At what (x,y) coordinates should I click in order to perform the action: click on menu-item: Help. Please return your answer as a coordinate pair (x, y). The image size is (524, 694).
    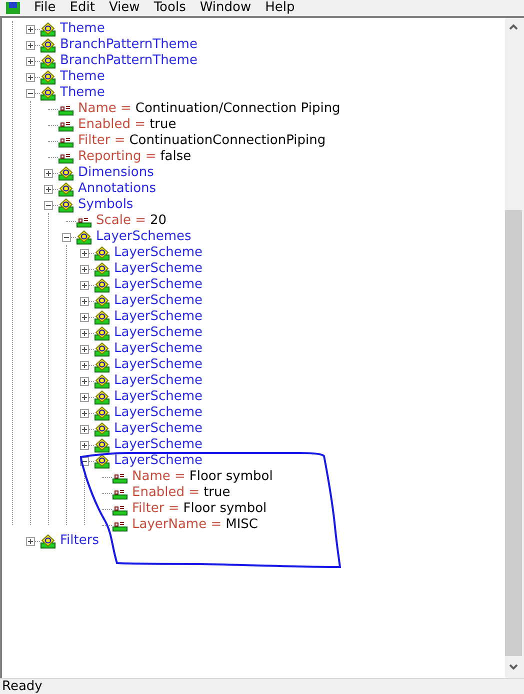
    Looking at the image, I should click on (280, 8).